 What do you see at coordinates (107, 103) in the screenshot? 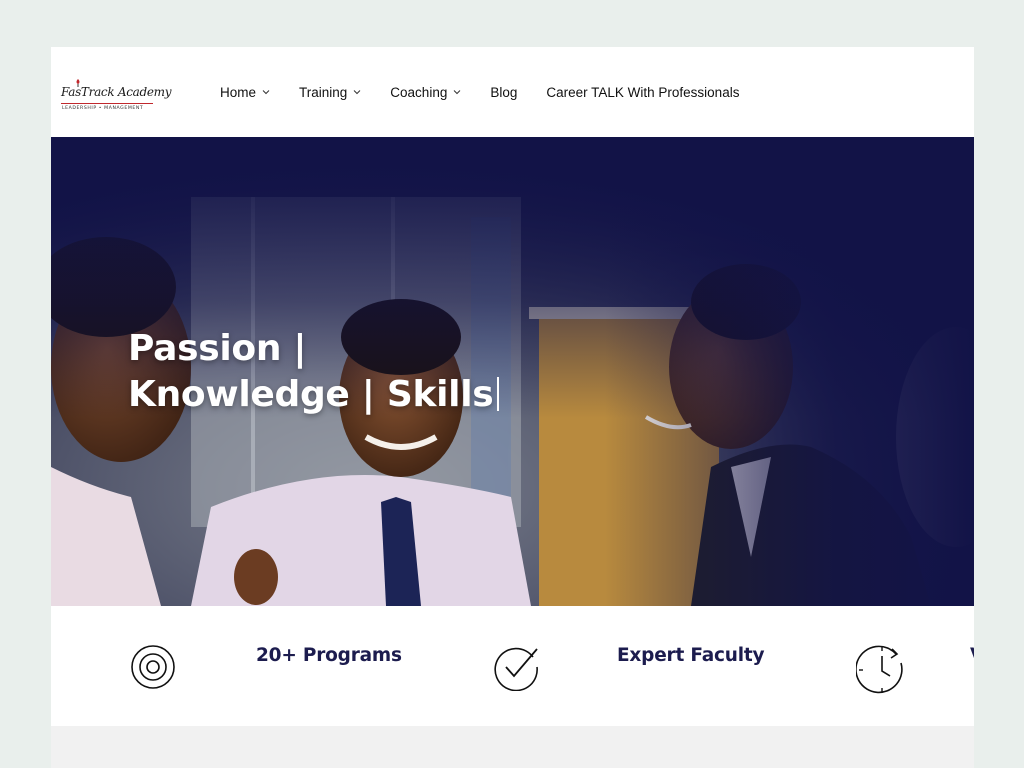
I see `logo-underline` at bounding box center [107, 103].